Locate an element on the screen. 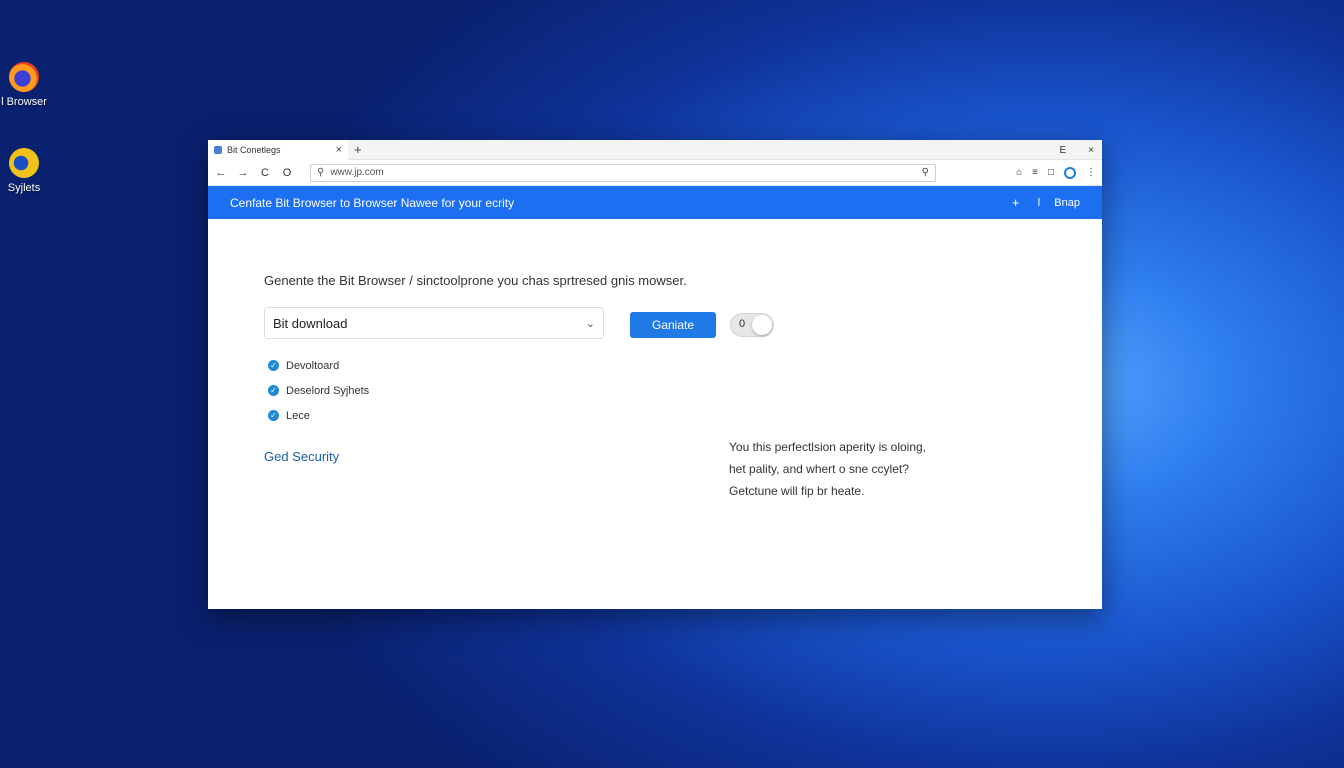  favicon-icon is located at coordinates (218, 149).